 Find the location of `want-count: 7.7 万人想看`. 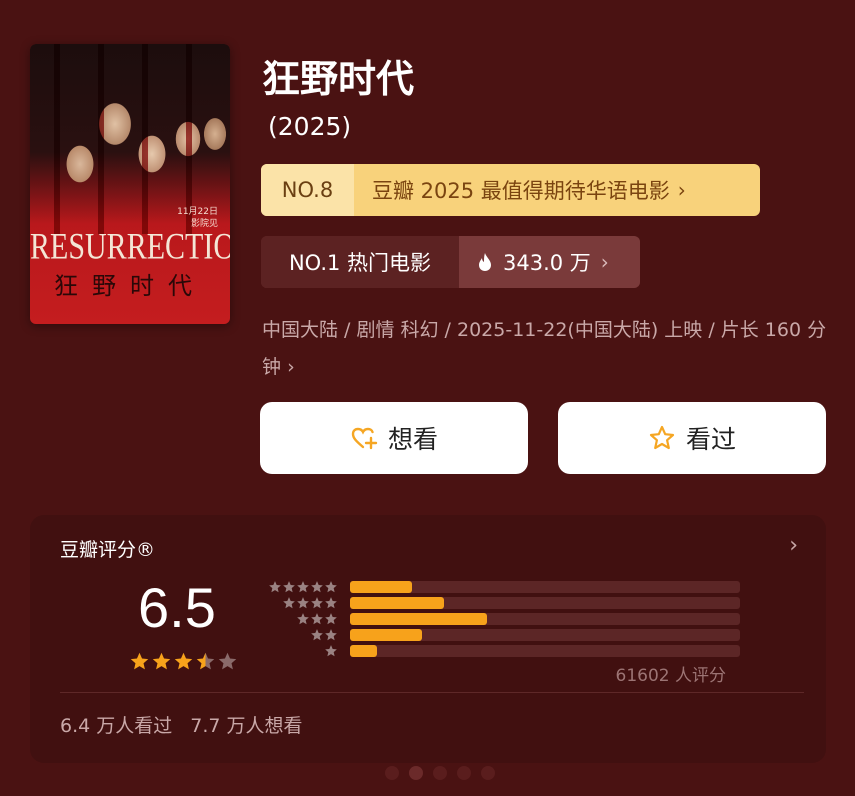

want-count: 7.7 万人想看 is located at coordinates (246, 726).